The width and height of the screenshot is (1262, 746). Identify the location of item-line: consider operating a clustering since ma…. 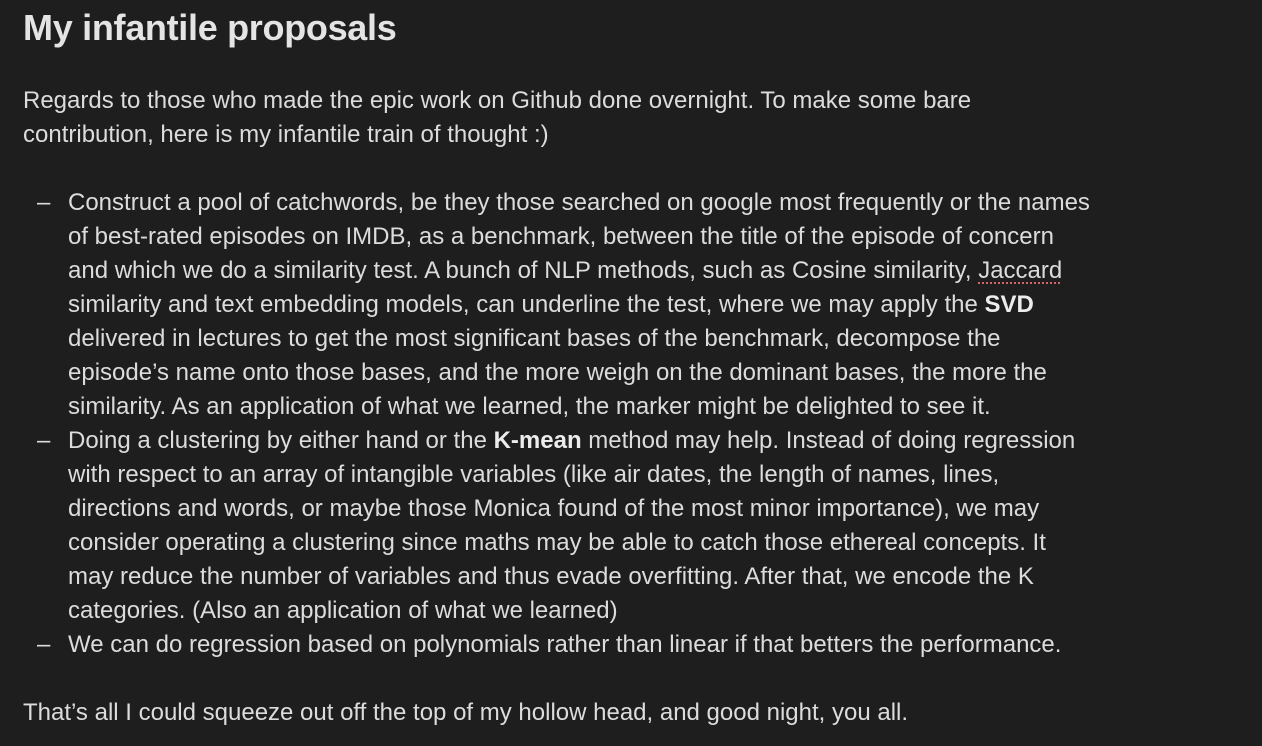
(557, 542).